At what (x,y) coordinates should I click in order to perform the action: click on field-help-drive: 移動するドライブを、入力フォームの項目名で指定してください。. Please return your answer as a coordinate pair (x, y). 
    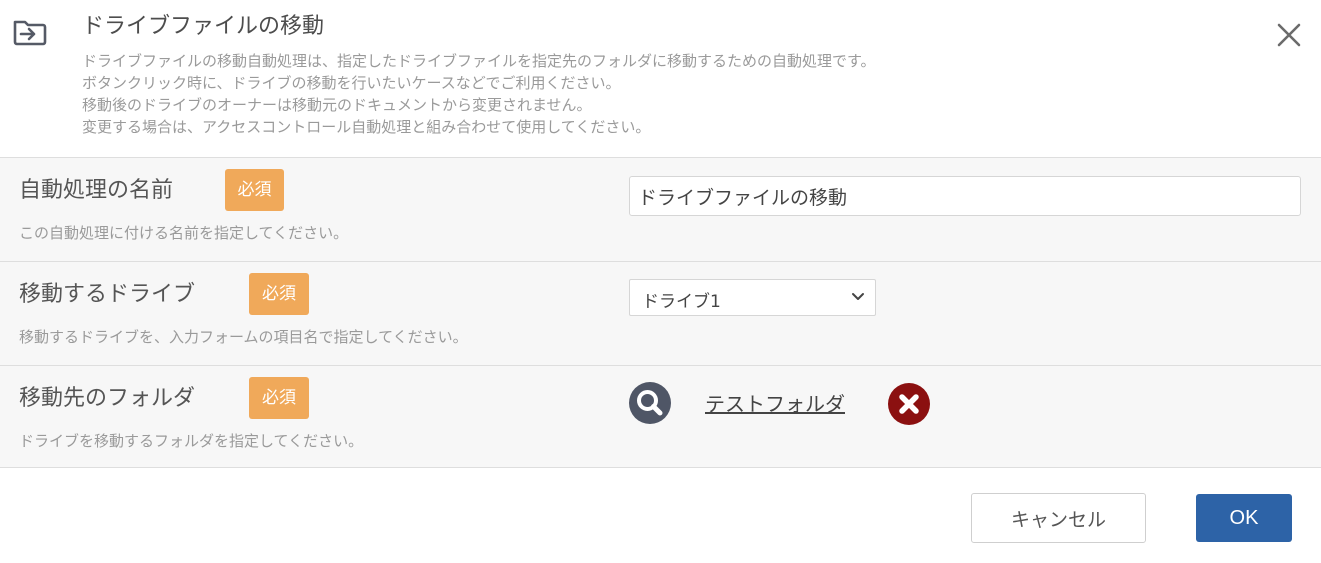
    Looking at the image, I should click on (243, 337).